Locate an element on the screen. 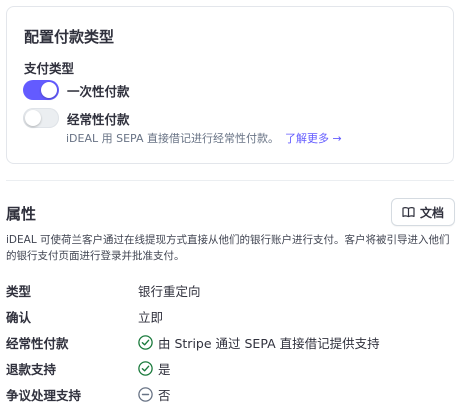 Image resolution: width=462 pixels, height=419 pixels. recurring-description: iDEAL 用 SEPA 直接借记进行经常性付款。 了解更多 → is located at coordinates (204, 138).